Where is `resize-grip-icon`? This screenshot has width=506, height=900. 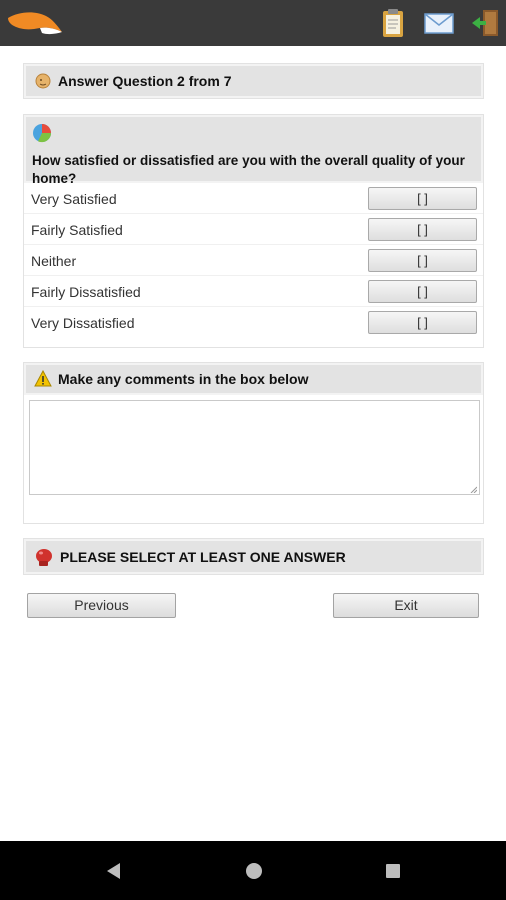
resize-grip-icon is located at coordinates (473, 489).